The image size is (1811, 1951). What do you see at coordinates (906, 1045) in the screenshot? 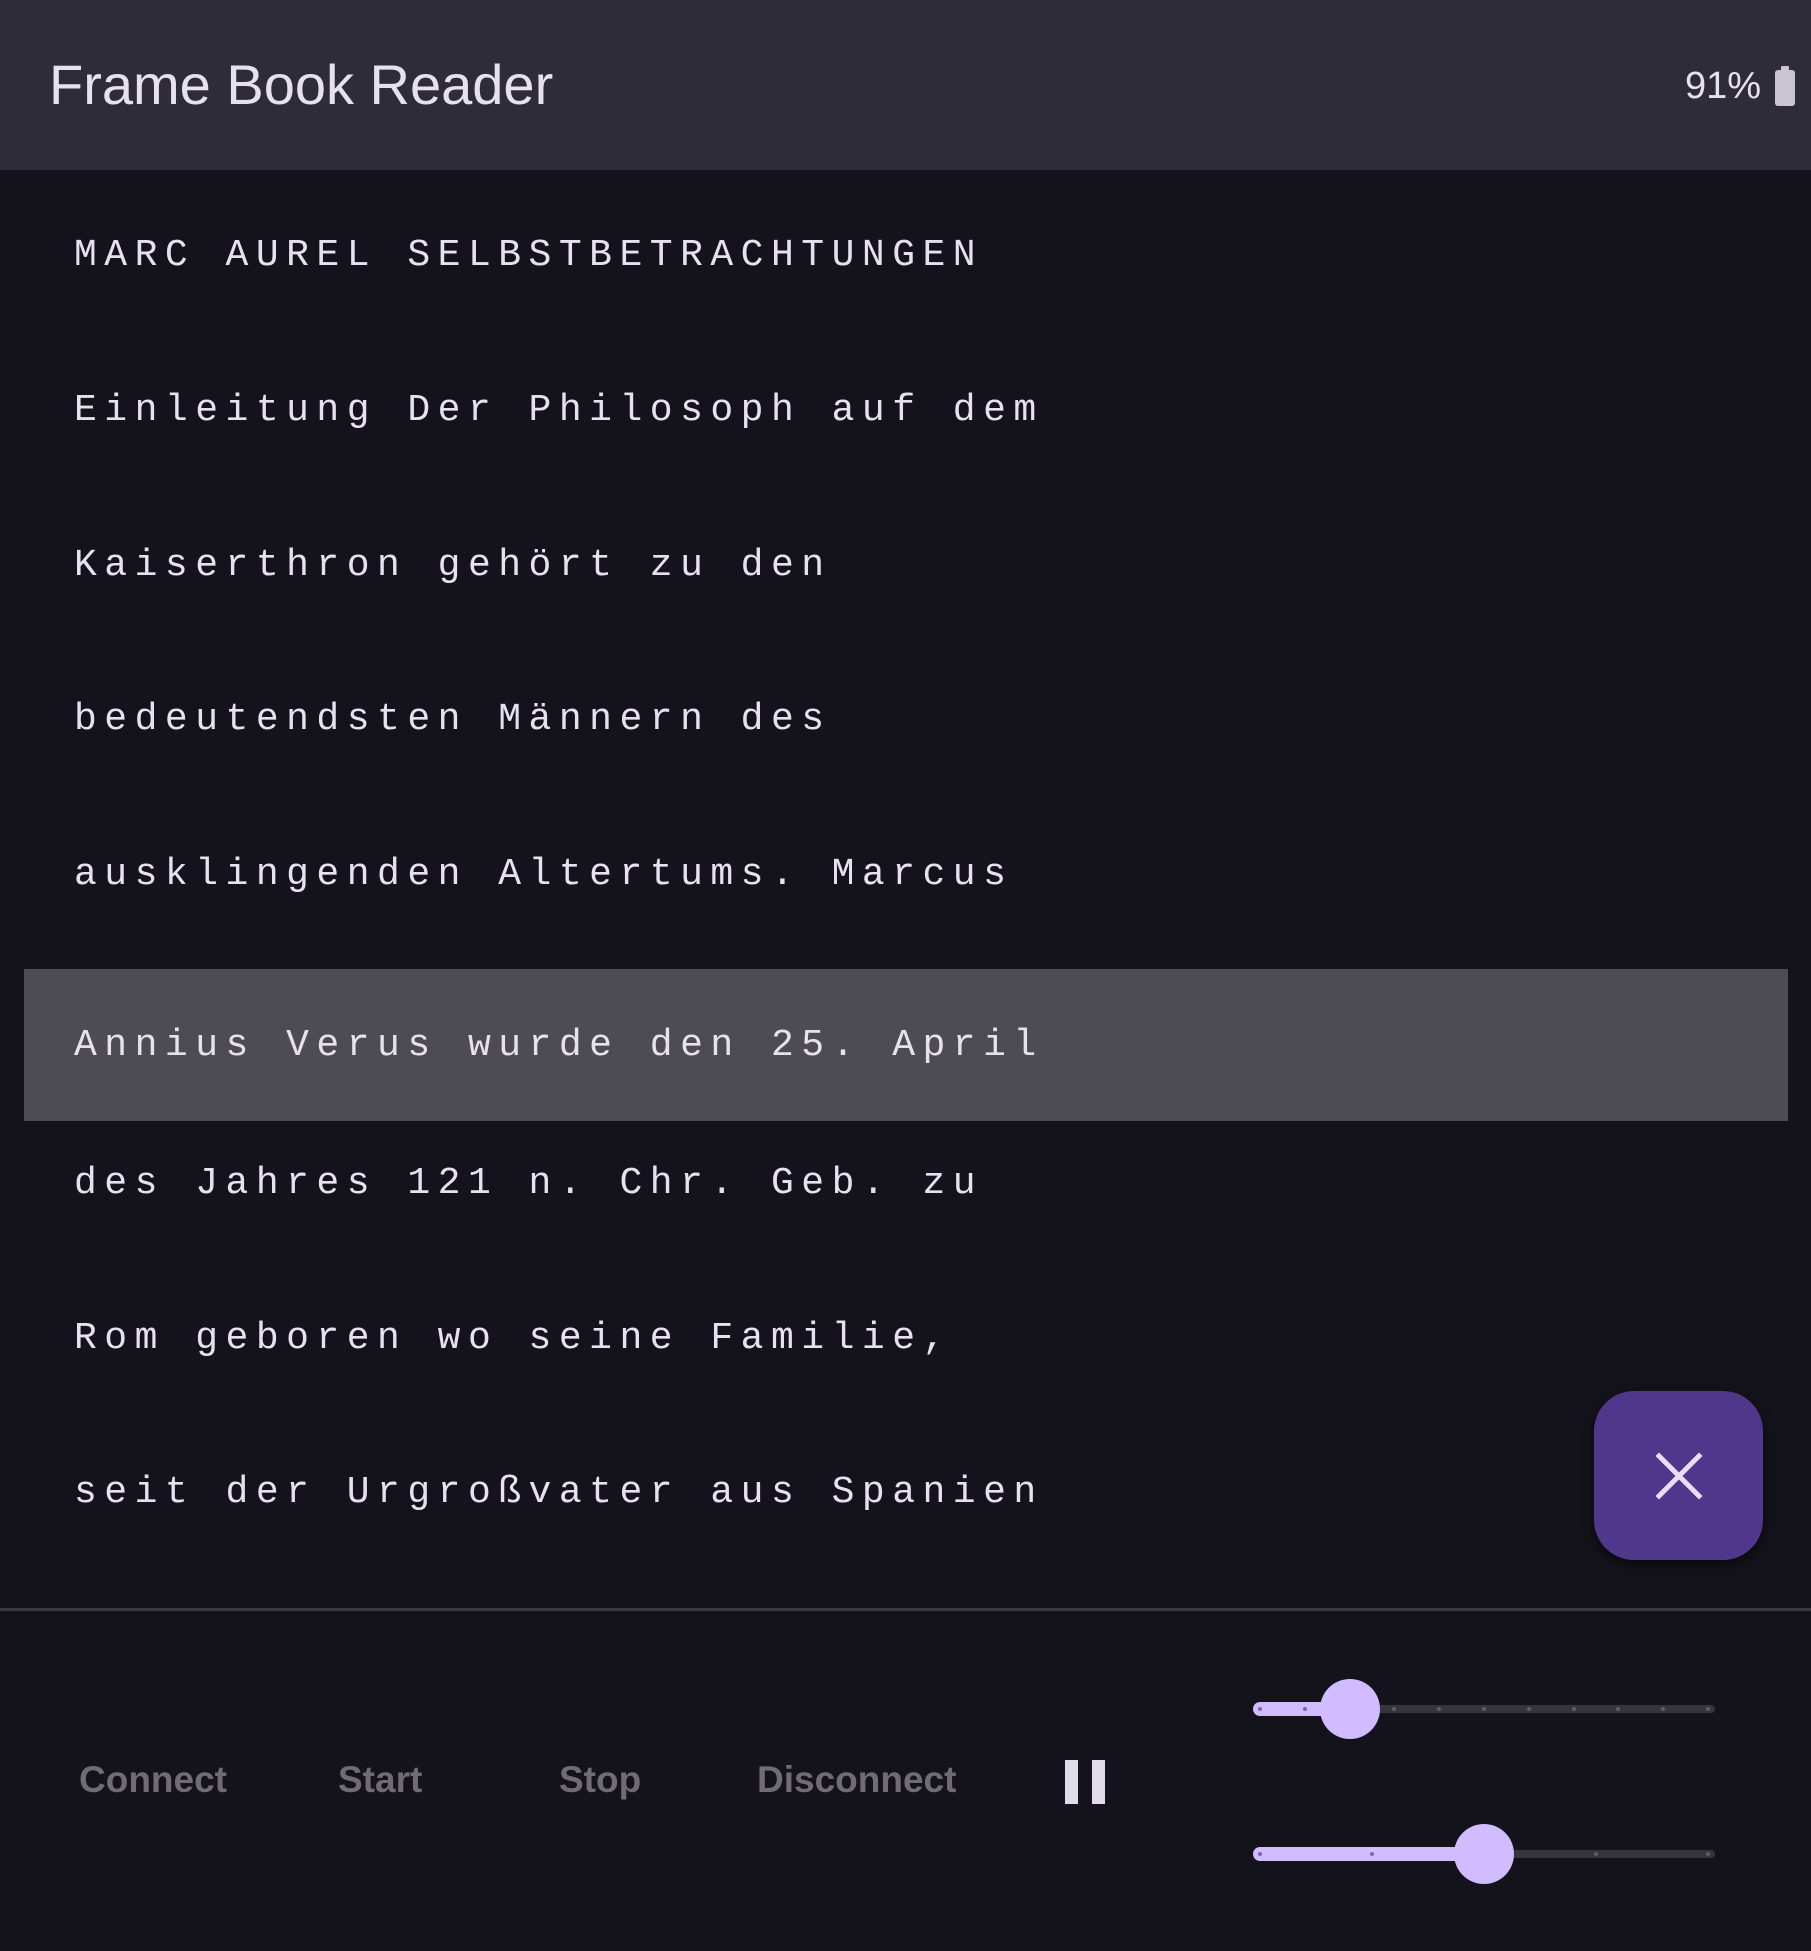
I see `text-line-highlighted: Annius Verus wurde den 25. April` at bounding box center [906, 1045].